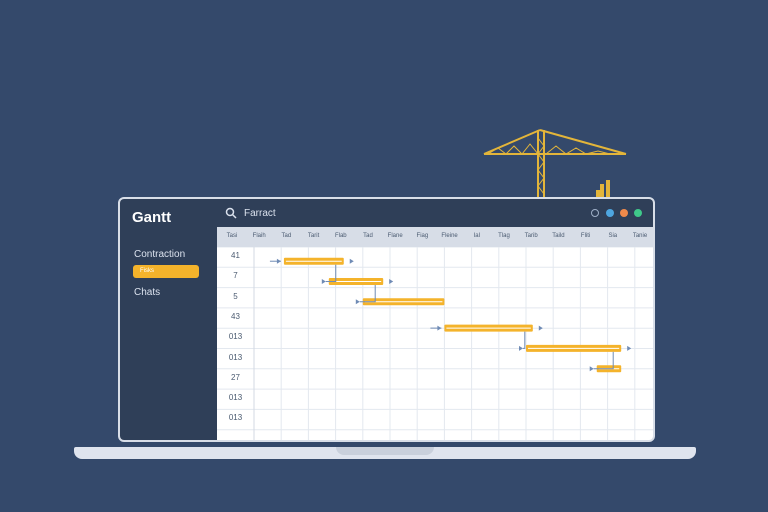 This screenshot has width=768, height=512. I want to click on sidebar-item-fisks: Fisks, so click(166, 271).